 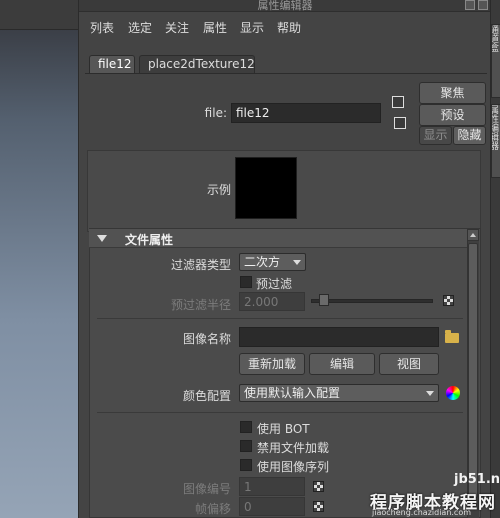 I want to click on dock-tab-attribute-editor: 属性编辑器, so click(x=495, y=141).